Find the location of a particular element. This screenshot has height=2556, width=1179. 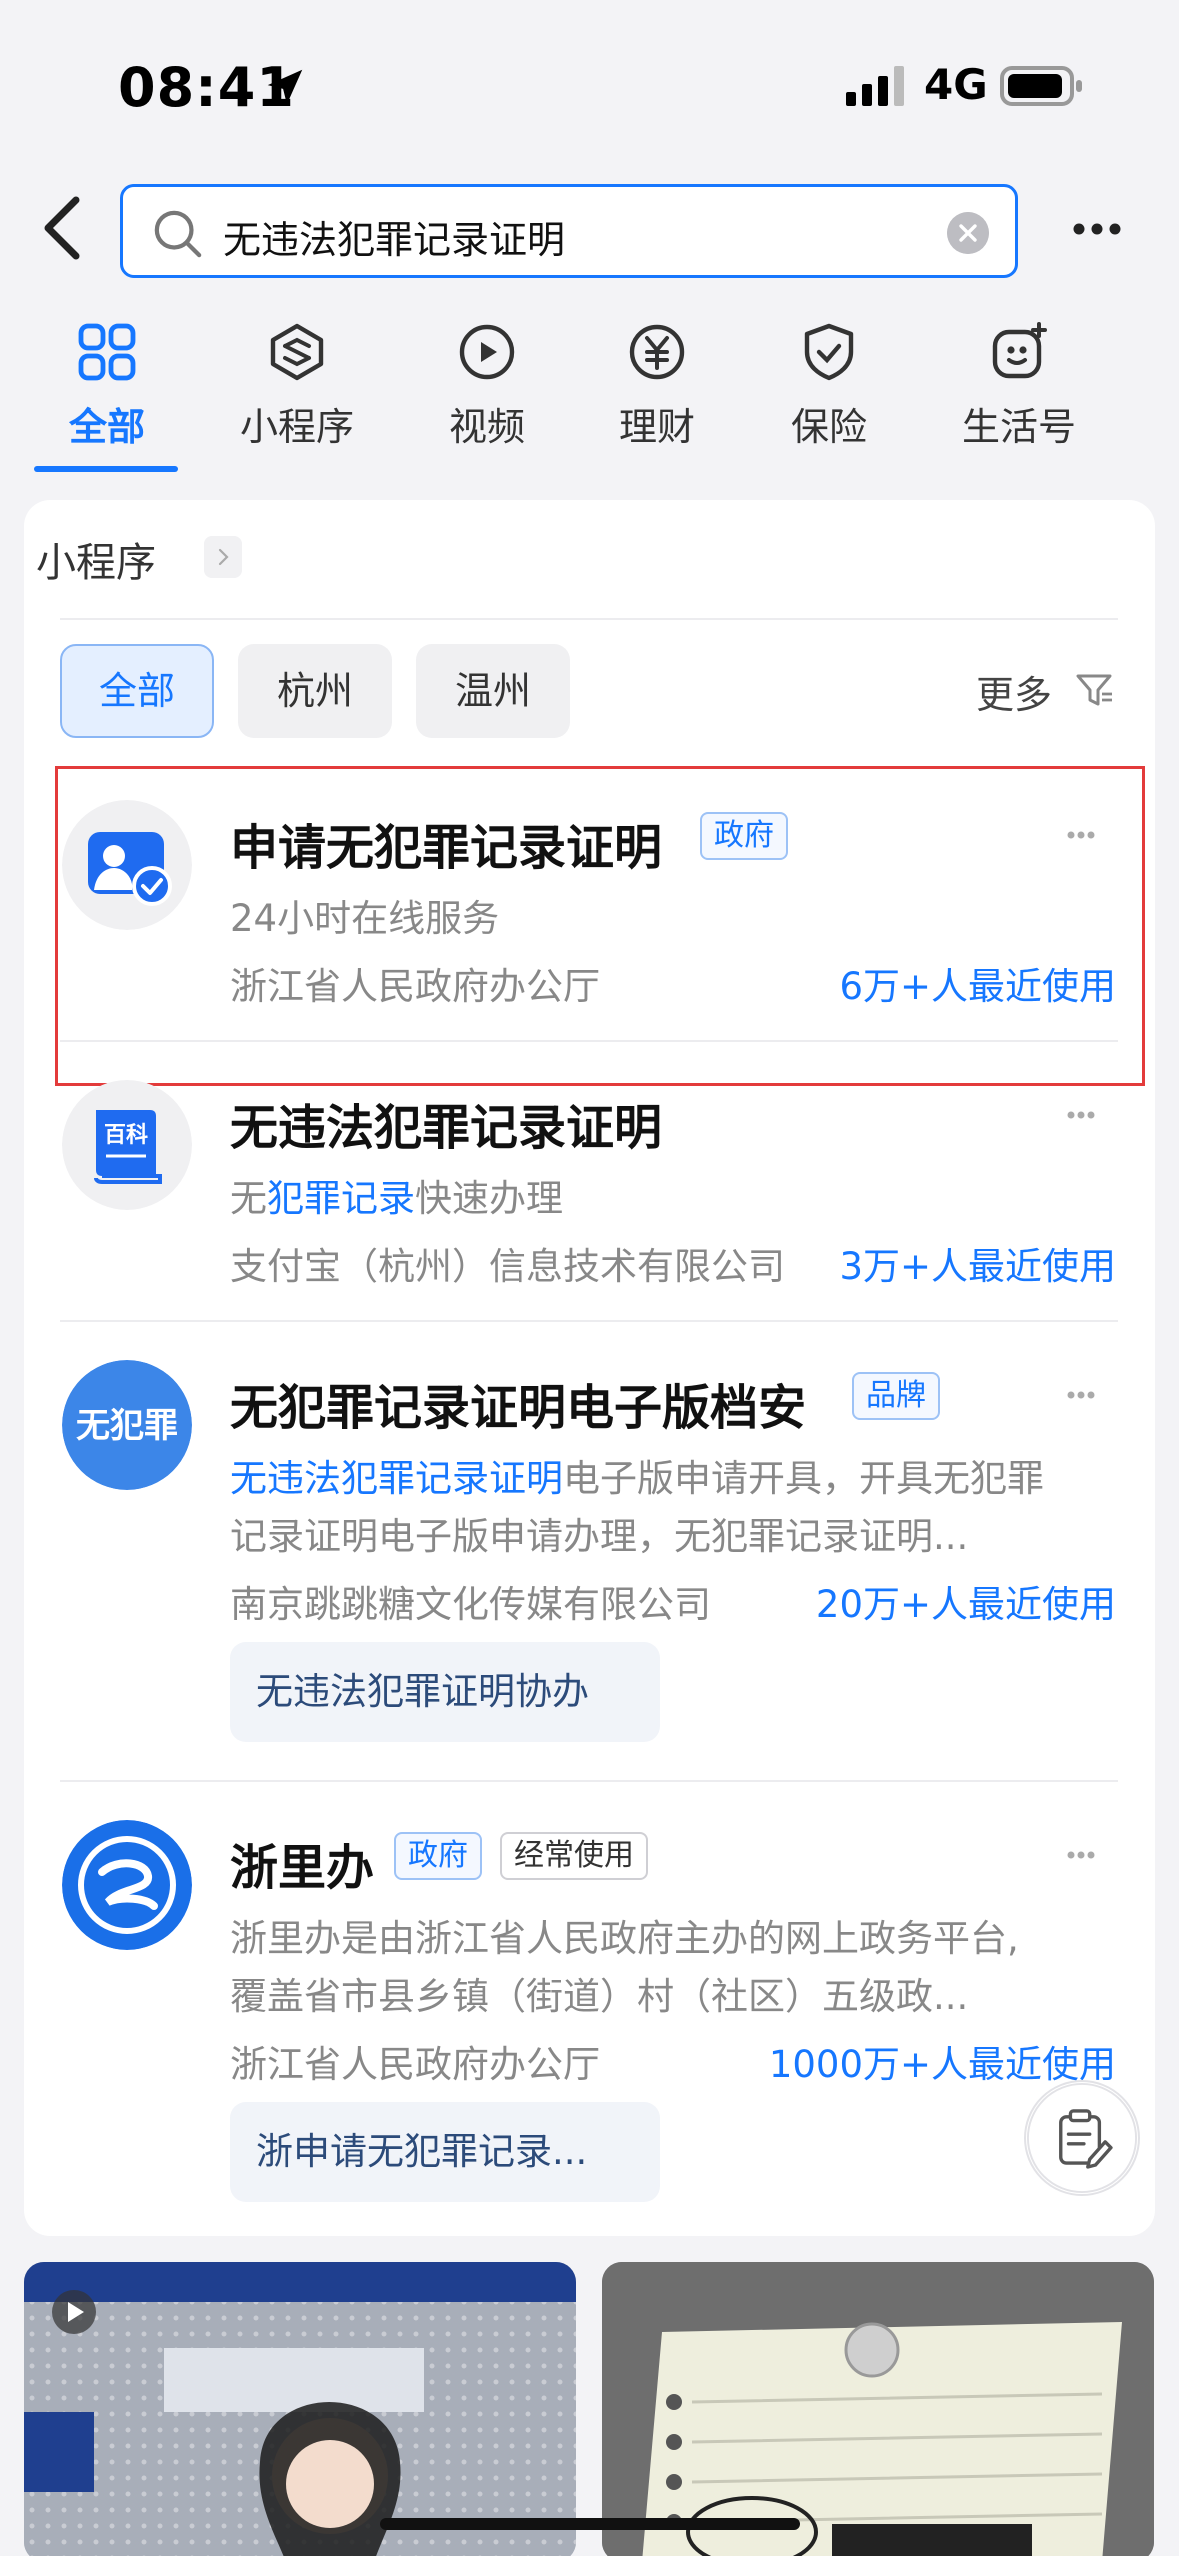

result-usage: 20万+人最近使用 is located at coordinates (965, 1604).